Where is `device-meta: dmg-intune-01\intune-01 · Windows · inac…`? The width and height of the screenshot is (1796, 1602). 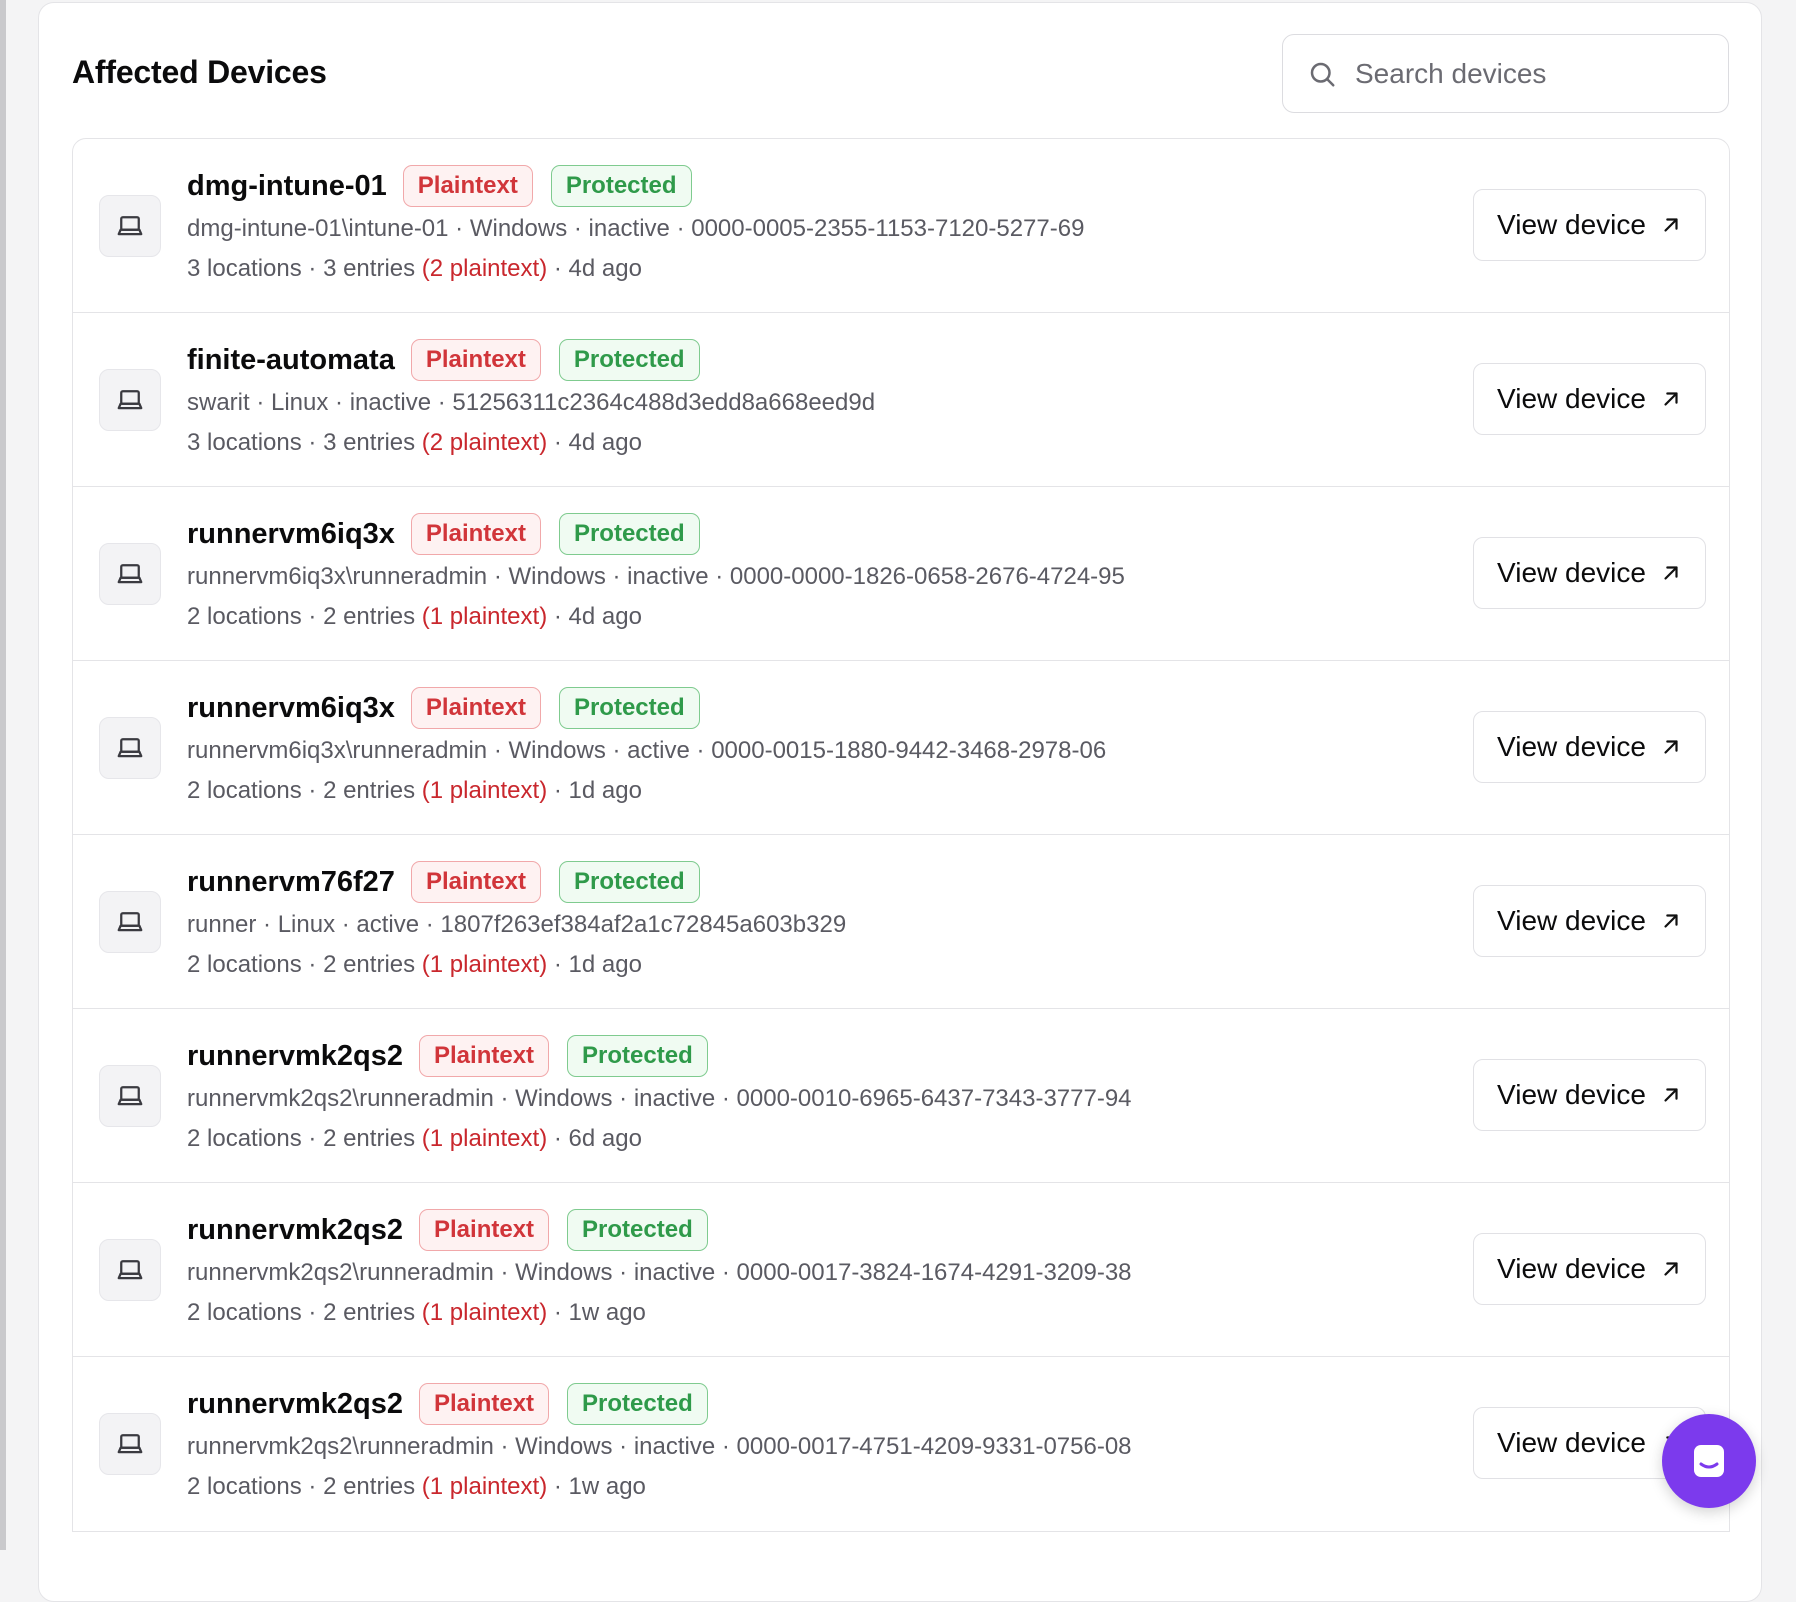 device-meta: dmg-intune-01\intune-01 · Windows · inac… is located at coordinates (636, 228).